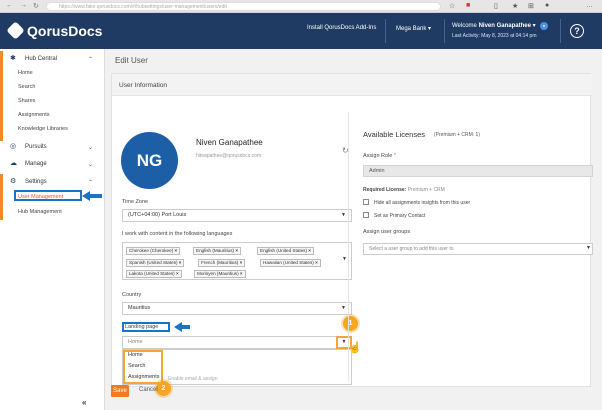 The width and height of the screenshot is (602, 410). What do you see at coordinates (378, 156) in the screenshot?
I see `assign-role-label-text: Assign Role` at bounding box center [378, 156].